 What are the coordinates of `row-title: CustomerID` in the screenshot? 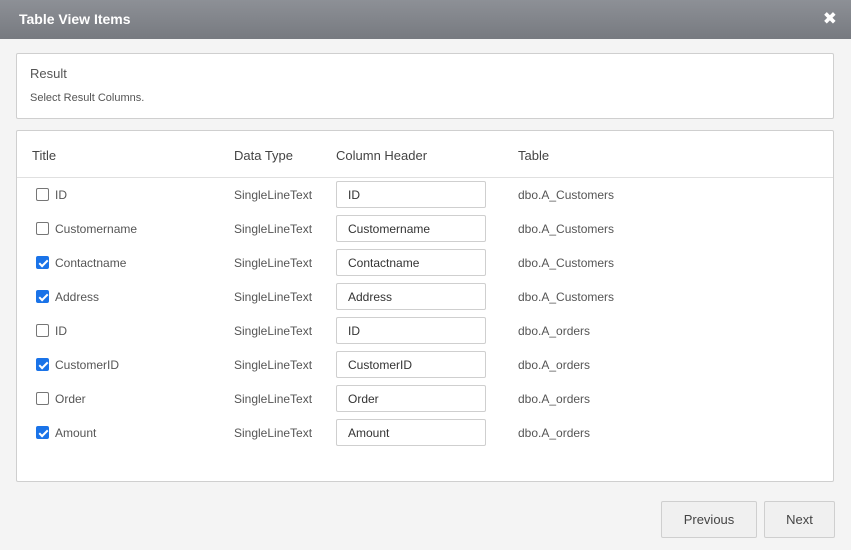 It's located at (87, 365).